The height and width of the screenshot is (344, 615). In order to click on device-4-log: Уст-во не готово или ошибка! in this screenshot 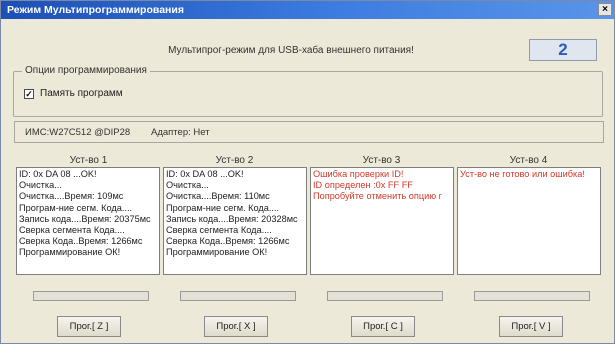, I will do `click(529, 221)`.